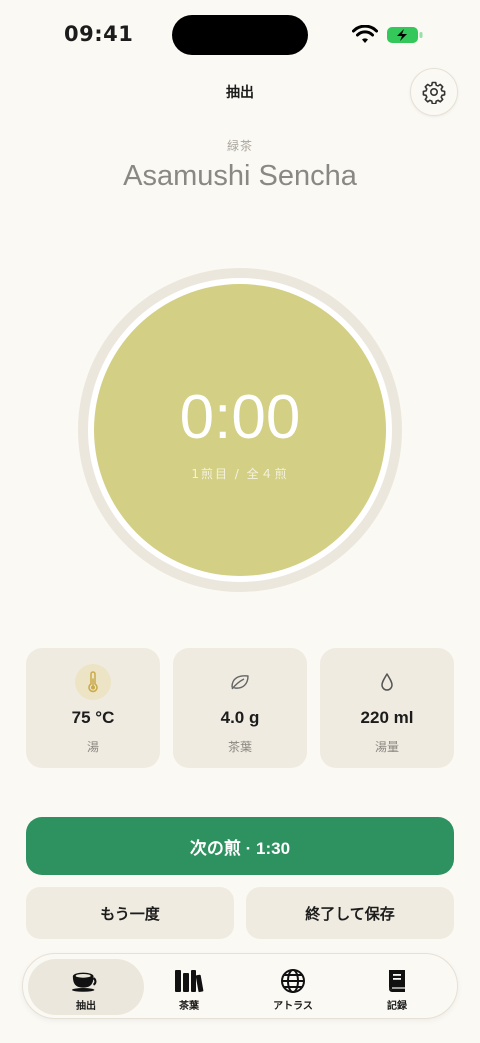 The height and width of the screenshot is (1043, 480). I want to click on tab-tea-library-label: 茶葉, so click(189, 1006).